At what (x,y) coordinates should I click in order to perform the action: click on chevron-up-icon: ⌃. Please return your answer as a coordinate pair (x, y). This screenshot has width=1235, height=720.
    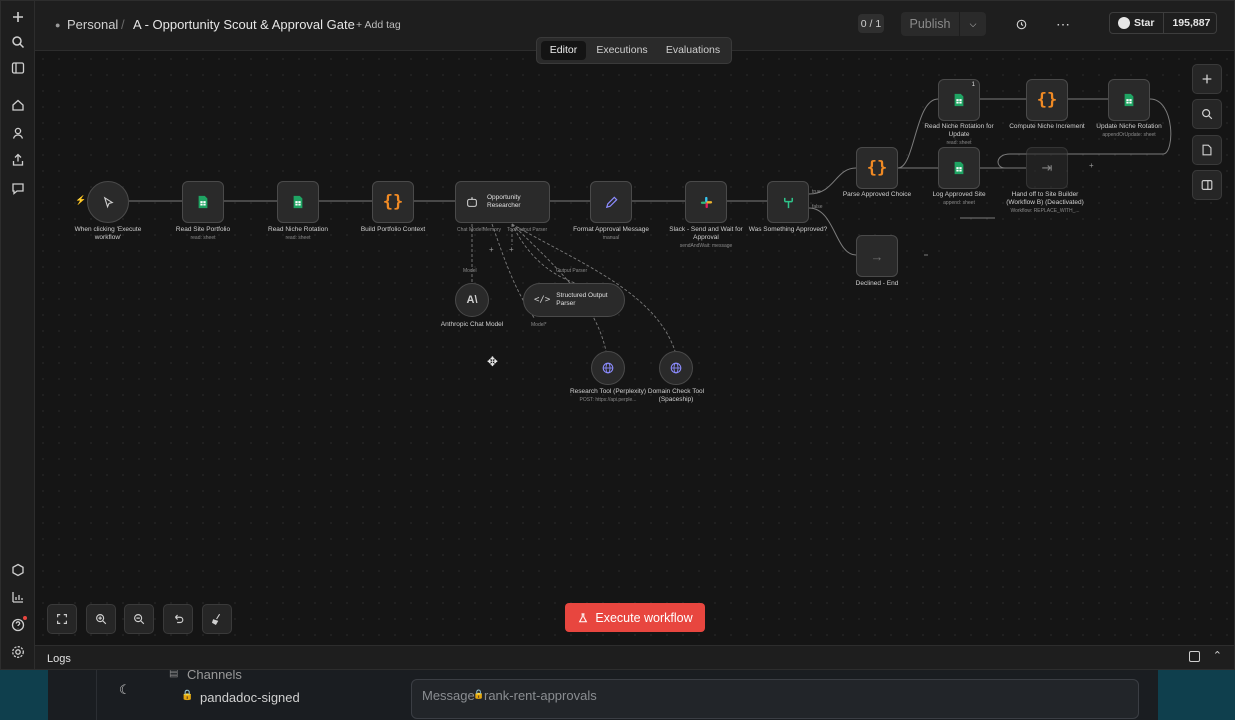
    Looking at the image, I should click on (1217, 655).